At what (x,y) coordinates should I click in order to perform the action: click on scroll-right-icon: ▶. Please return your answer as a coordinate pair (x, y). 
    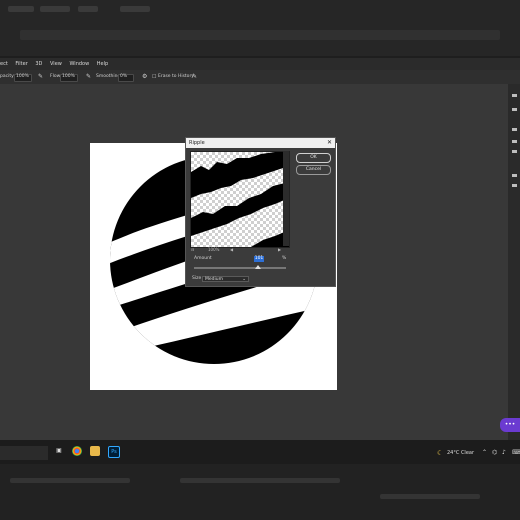
    Looking at the image, I should click on (279, 249).